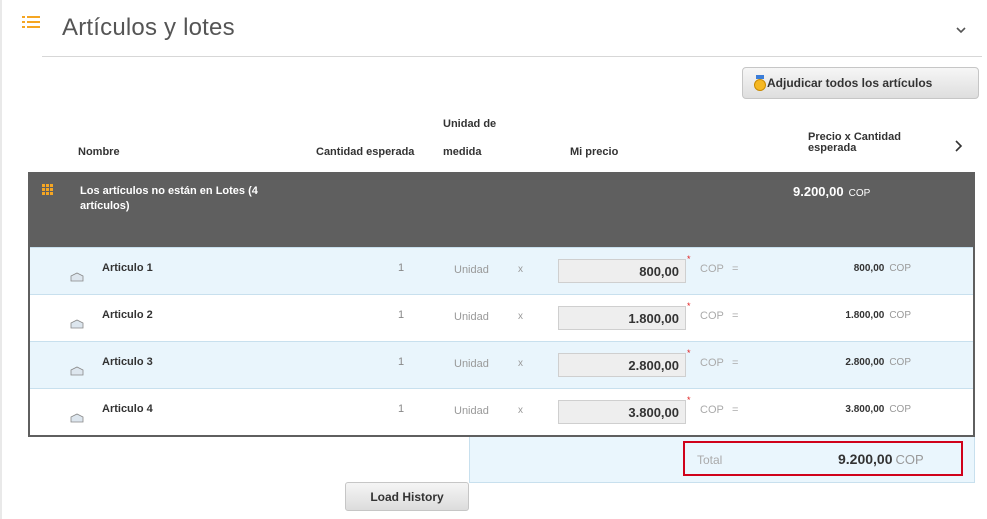  I want to click on item-name: Articulo 2, so click(127, 315).